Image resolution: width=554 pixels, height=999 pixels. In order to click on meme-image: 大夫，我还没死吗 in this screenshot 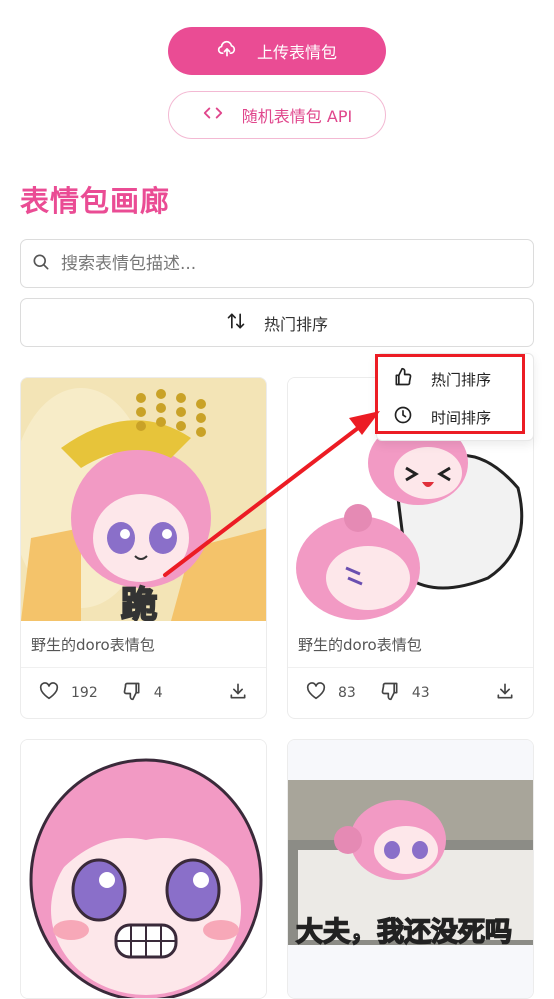, I will do `click(410, 869)`.